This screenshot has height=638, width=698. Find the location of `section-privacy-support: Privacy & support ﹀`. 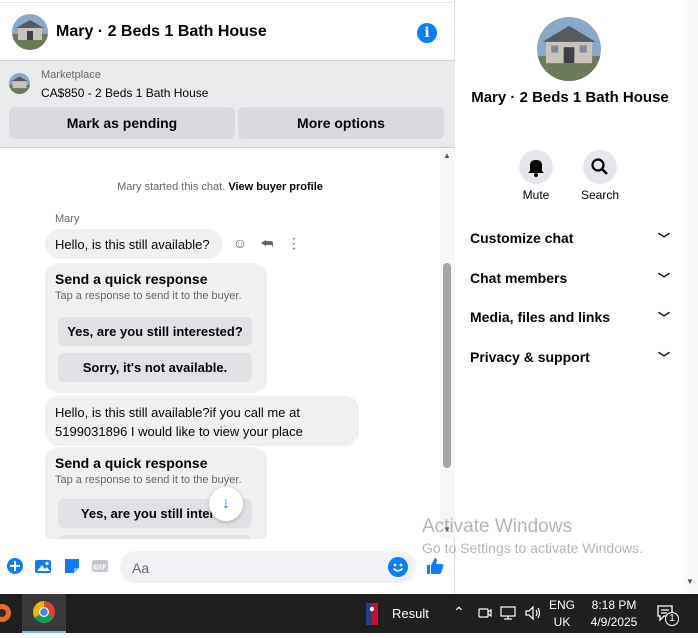

section-privacy-support: Privacy & support ﹀ is located at coordinates (570, 360).